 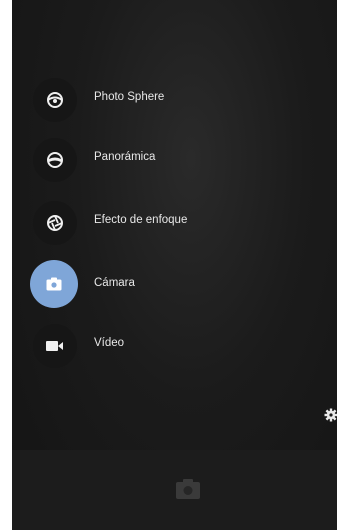 I want to click on mode-label: Cámara, so click(x=114, y=283).